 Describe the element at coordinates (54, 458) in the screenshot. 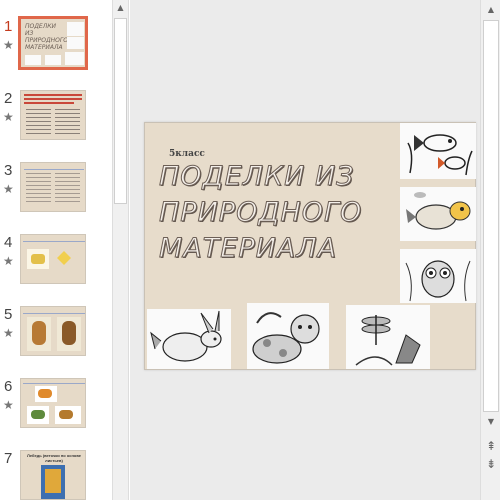

I see `thumbnail-title-text: Лебедь (веточки по основе листьев)` at that location.